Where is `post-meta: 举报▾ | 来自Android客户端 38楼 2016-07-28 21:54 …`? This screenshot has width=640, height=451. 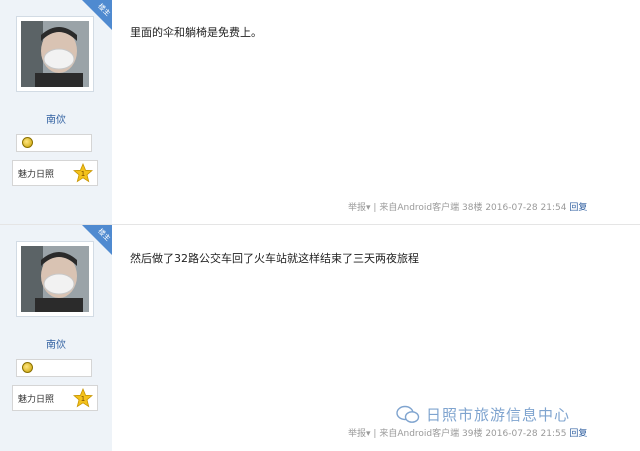 post-meta: 举报▾ | 来自Android客户端 38楼 2016-07-28 21:54 … is located at coordinates (467, 206).